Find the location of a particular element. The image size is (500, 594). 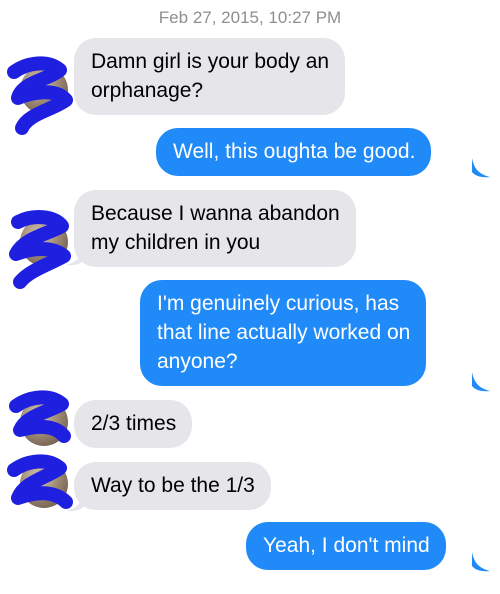

message-bubble-incoming: Way to be the 1/3 is located at coordinates (172, 486).